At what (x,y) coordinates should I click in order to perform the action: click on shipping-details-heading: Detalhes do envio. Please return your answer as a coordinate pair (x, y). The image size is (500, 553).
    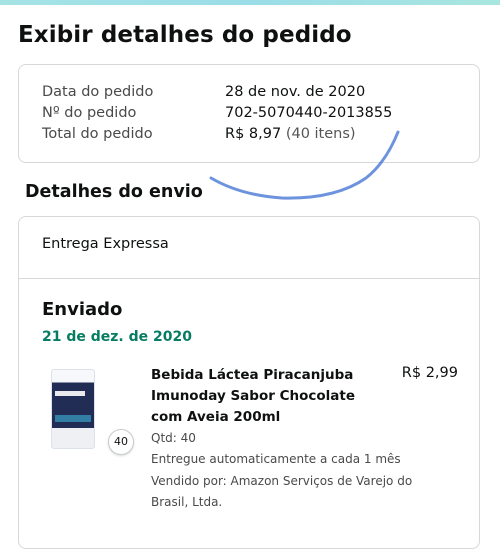
    Looking at the image, I should click on (114, 192).